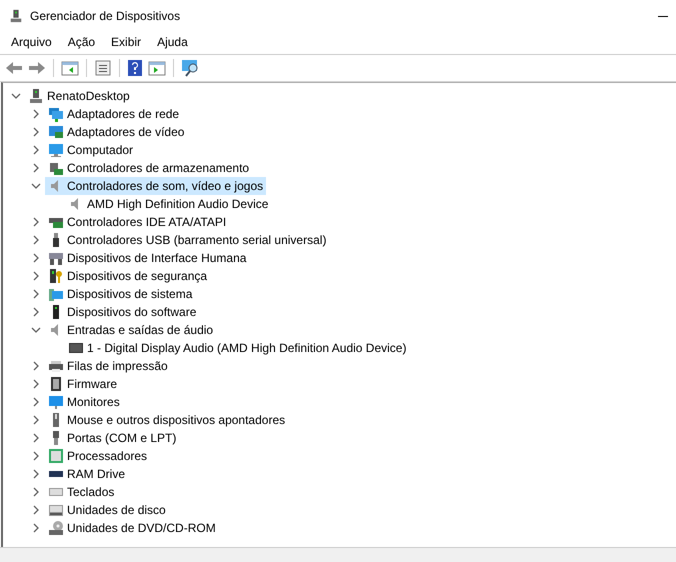 The width and height of the screenshot is (676, 562). I want to click on processor-icon, so click(56, 456).